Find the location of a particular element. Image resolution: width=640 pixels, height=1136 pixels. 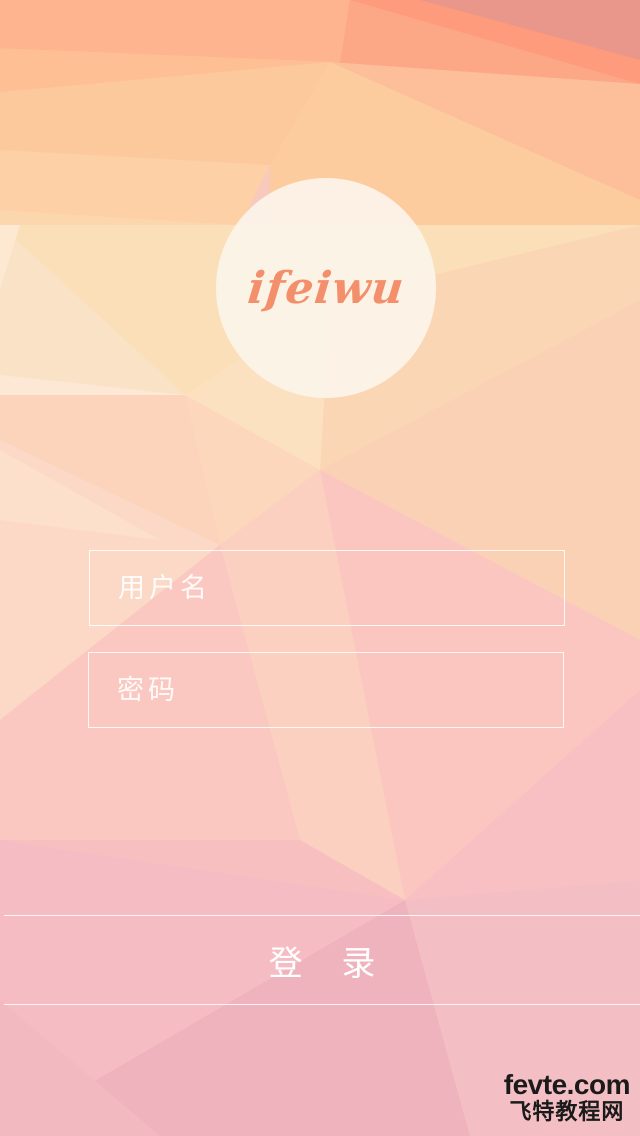

login-button-label: 登 录 is located at coordinates (329, 963).